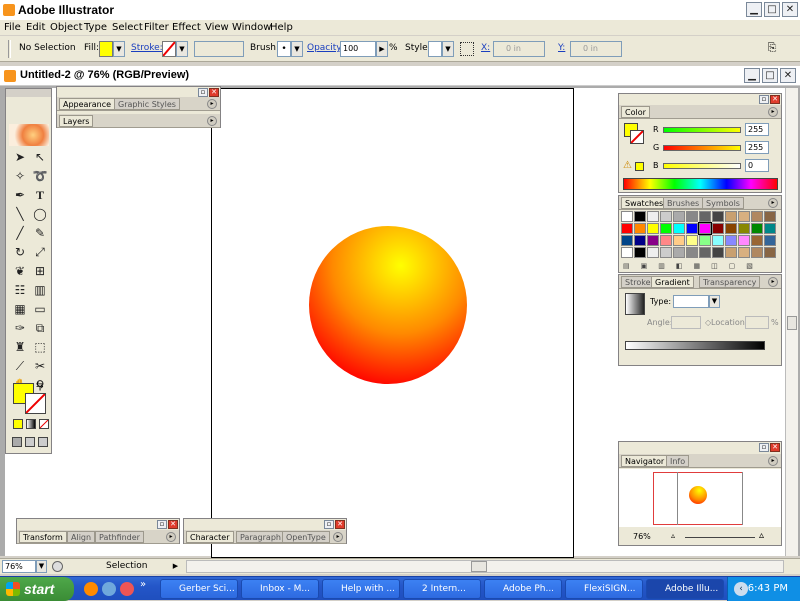 The height and width of the screenshot is (601, 800). What do you see at coordinates (40, 328) in the screenshot?
I see `blend-tool-icon: ⧉` at bounding box center [40, 328].